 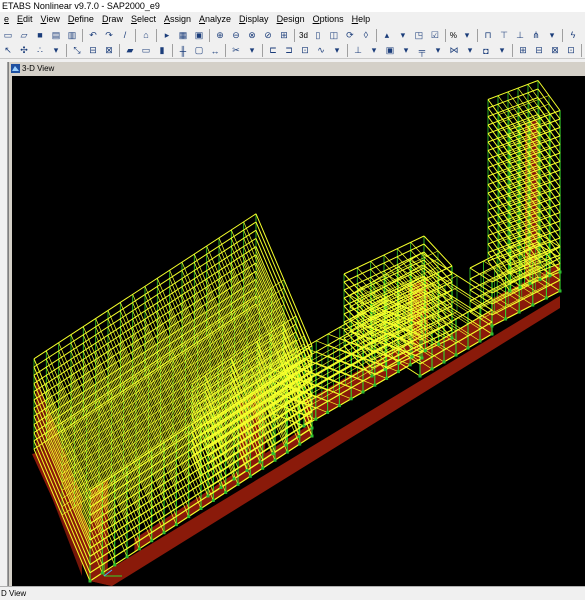 I want to click on menu-select: Select, so click(x=143, y=19).